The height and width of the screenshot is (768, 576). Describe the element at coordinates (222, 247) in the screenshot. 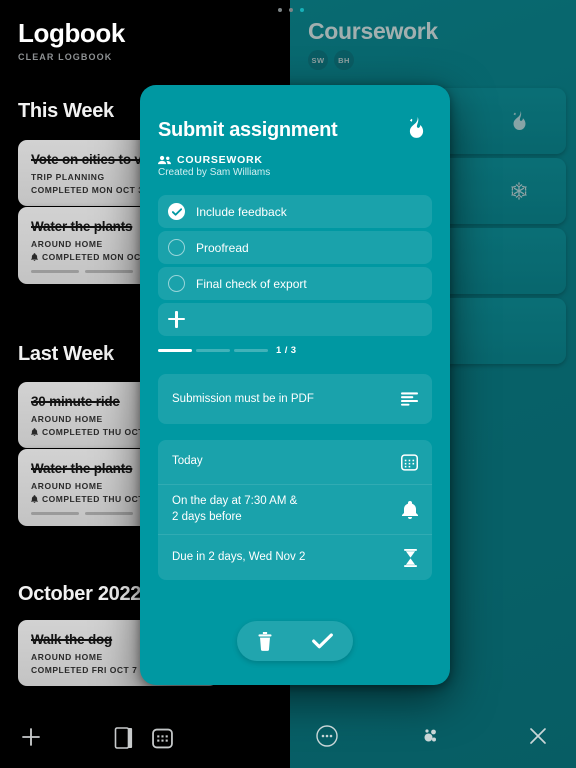

I see `checklist-item-label: Proofread` at that location.